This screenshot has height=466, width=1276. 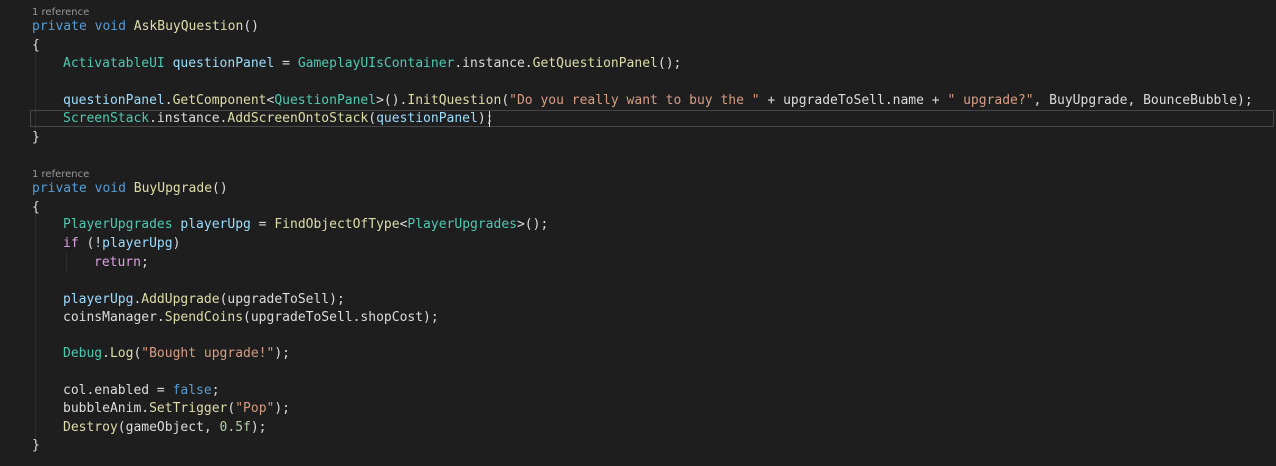 What do you see at coordinates (853, 100) in the screenshot?
I see `expression: + upgradeToSell.name +` at bounding box center [853, 100].